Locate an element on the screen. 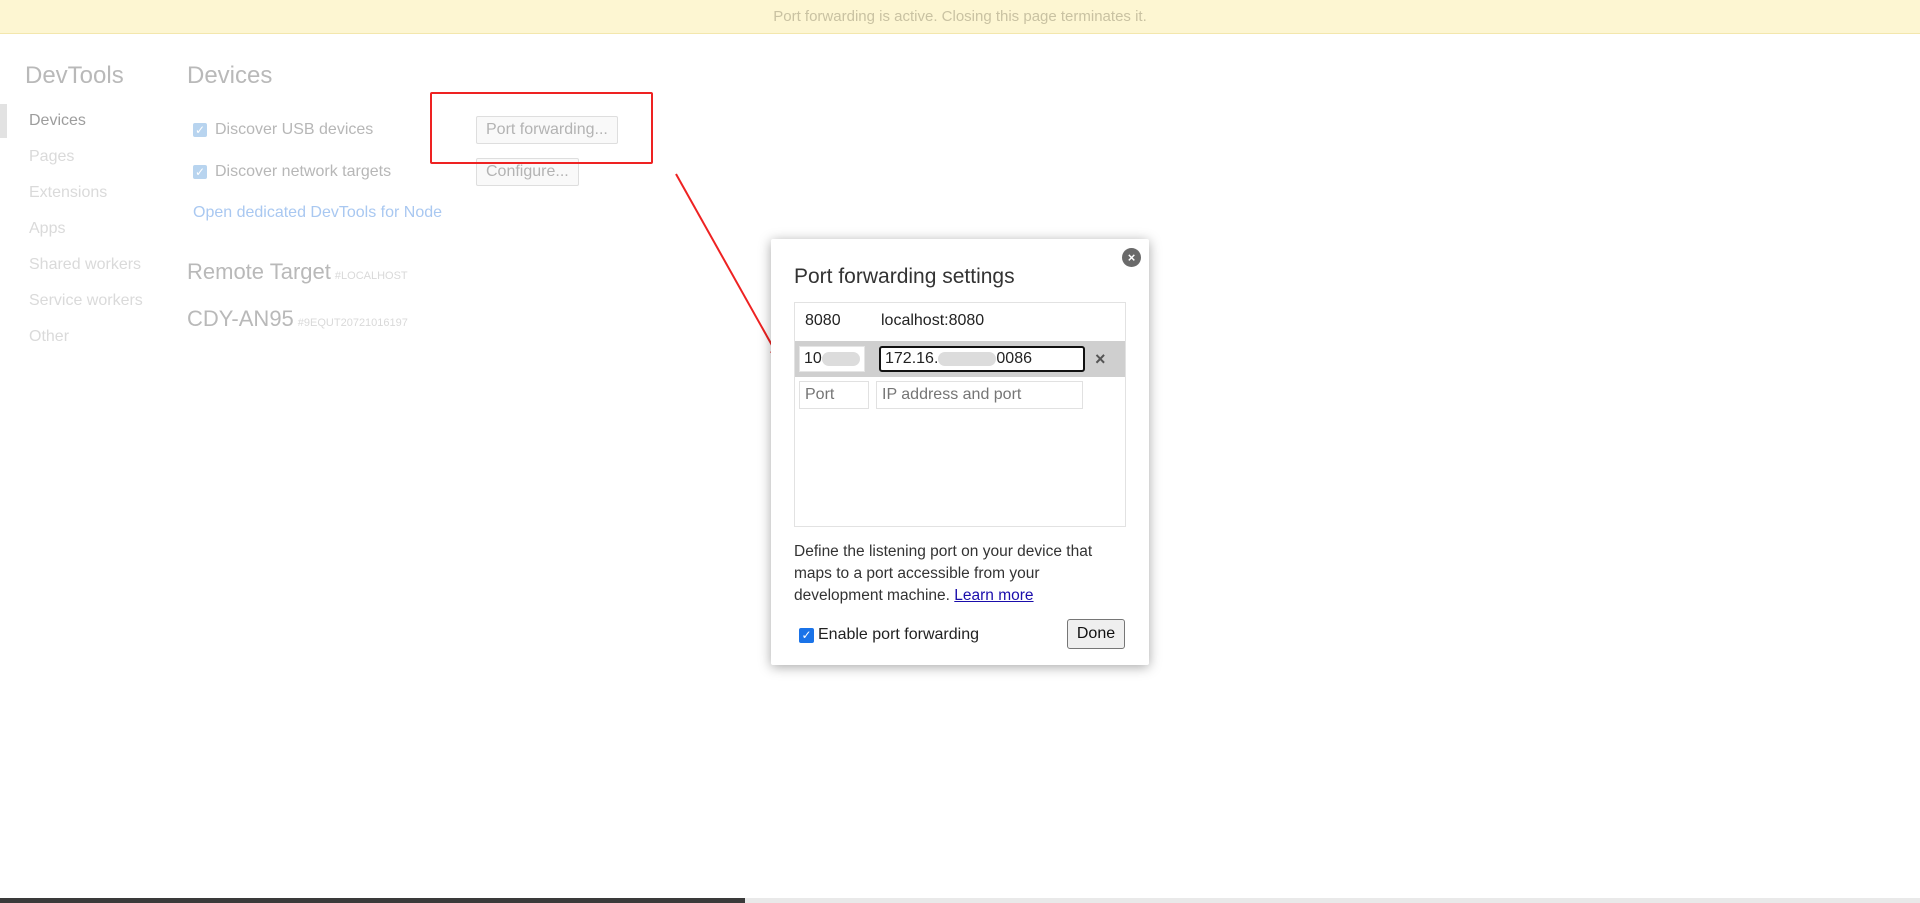 This screenshot has width=1920, height=903. edit-address-suffix: 0086 is located at coordinates (1014, 358).